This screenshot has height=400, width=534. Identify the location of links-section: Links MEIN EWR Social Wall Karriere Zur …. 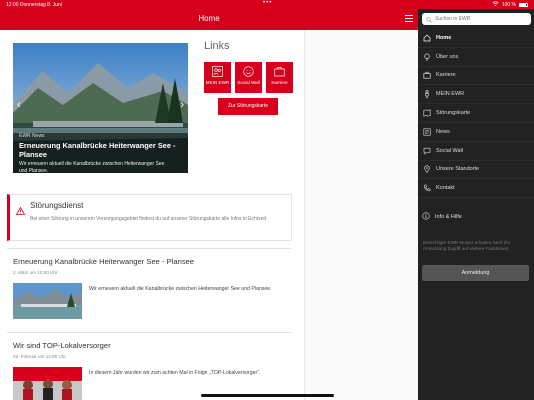
(248, 77).